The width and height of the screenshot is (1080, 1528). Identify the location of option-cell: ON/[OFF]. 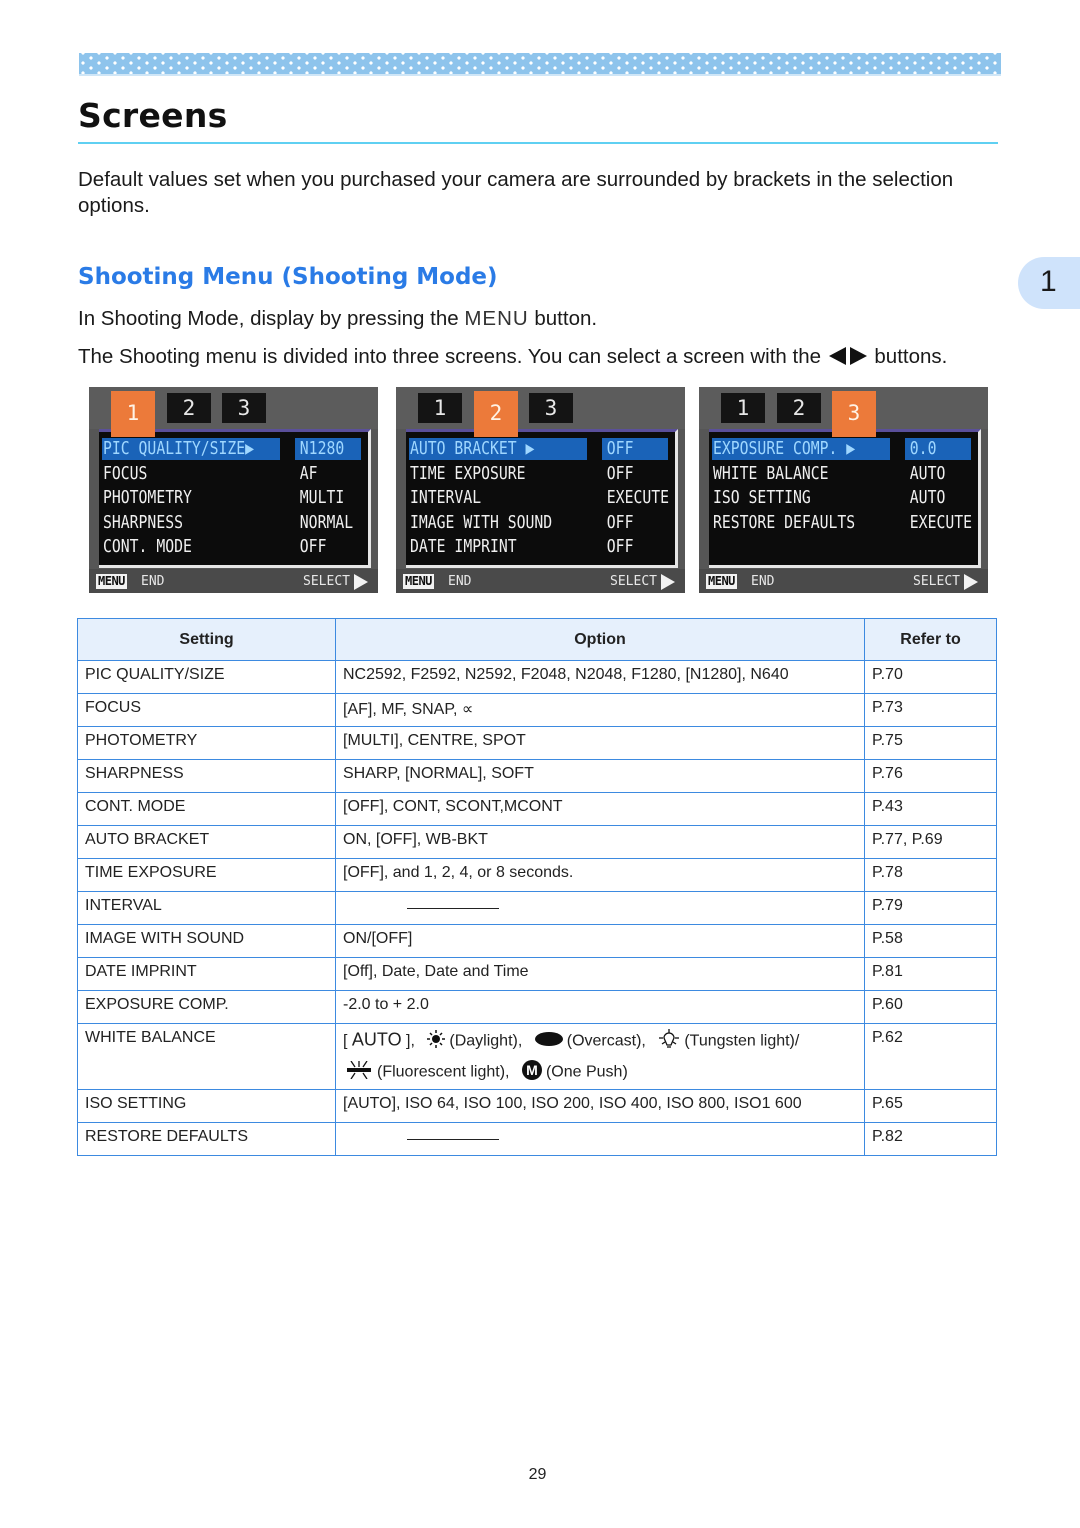
(600, 941).